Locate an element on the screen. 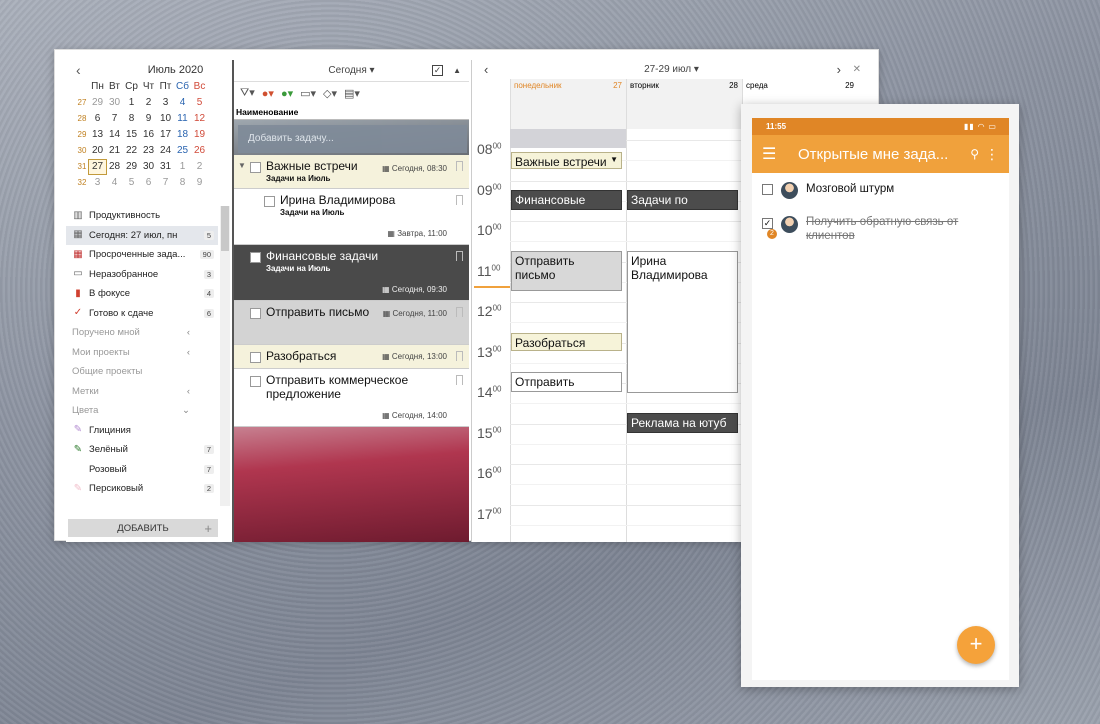 This screenshot has height=724, width=1100. sidebar-item: Метки ‹ is located at coordinates (142, 392).